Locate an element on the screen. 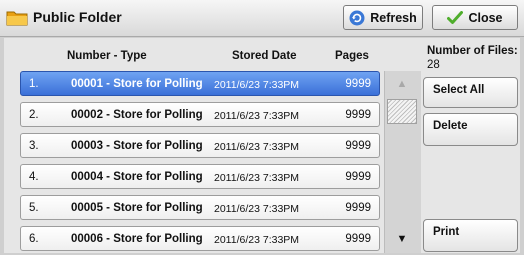  row-index: 2. is located at coordinates (34, 115).